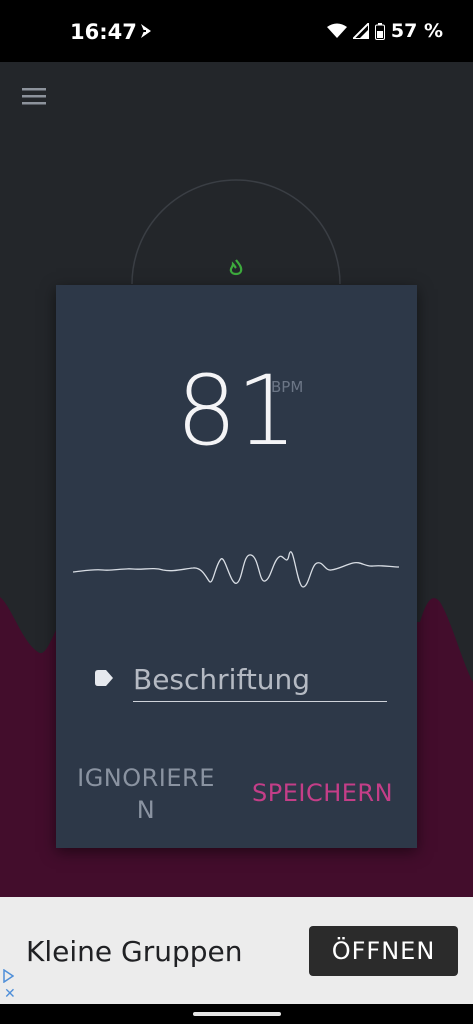 Image resolution: width=473 pixels, height=1024 pixels. What do you see at coordinates (10, 993) in the screenshot?
I see `close-icon: ✕` at bounding box center [10, 993].